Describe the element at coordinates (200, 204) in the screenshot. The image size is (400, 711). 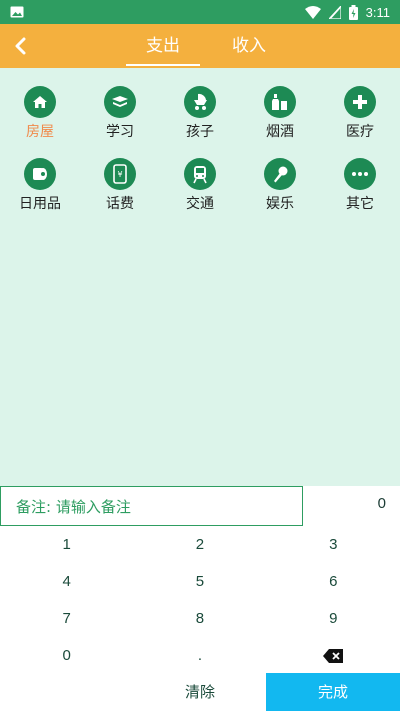
I see `category-label: 交通` at that location.